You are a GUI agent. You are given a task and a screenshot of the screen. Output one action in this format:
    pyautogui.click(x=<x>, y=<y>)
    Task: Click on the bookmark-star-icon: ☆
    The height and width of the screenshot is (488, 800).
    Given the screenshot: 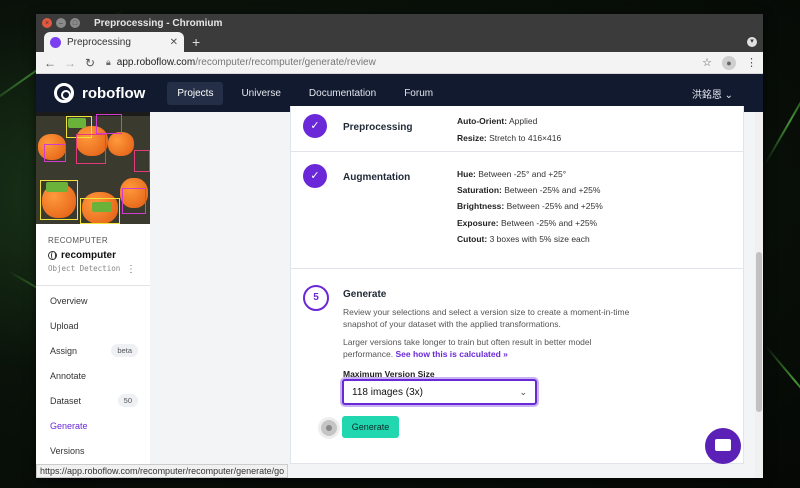 What is the action you would take?
    pyautogui.click(x=707, y=62)
    